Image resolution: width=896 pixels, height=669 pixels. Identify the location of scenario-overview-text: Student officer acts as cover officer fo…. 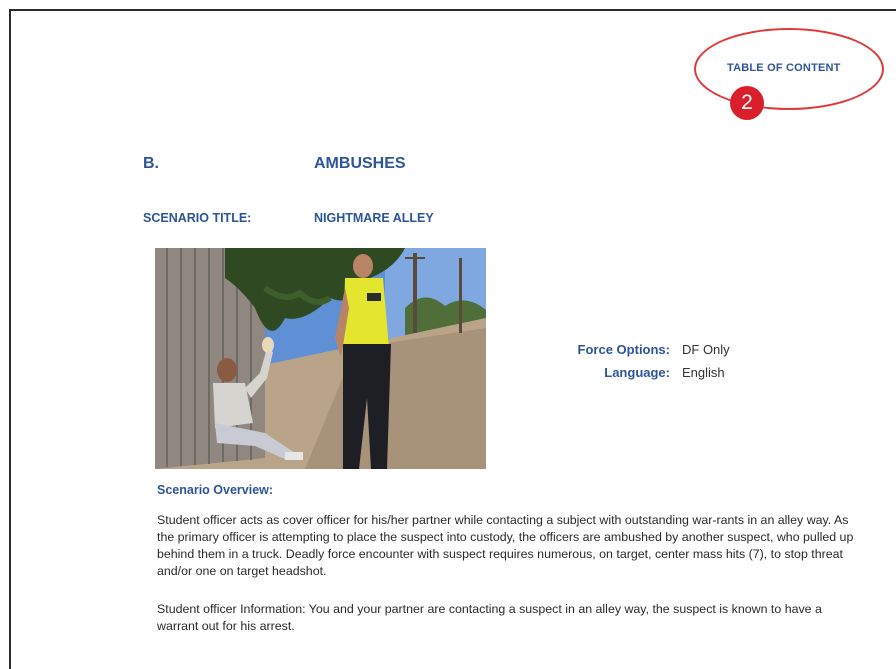
(505, 545).